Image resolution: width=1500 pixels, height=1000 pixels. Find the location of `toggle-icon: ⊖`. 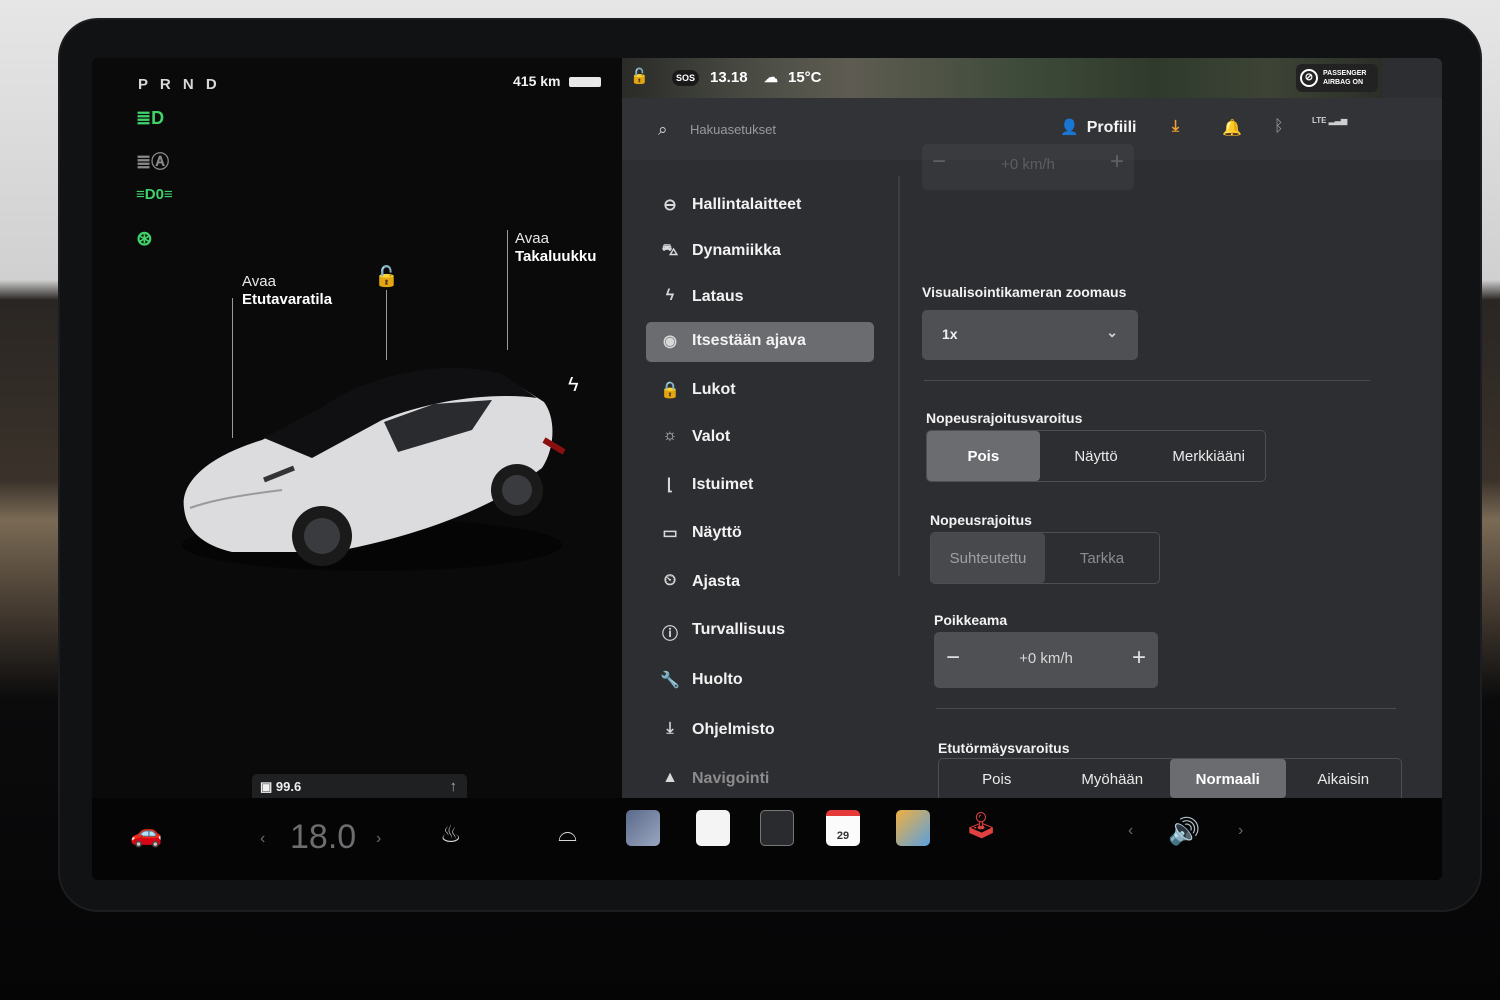

toggle-icon: ⊖ is located at coordinates (670, 205).